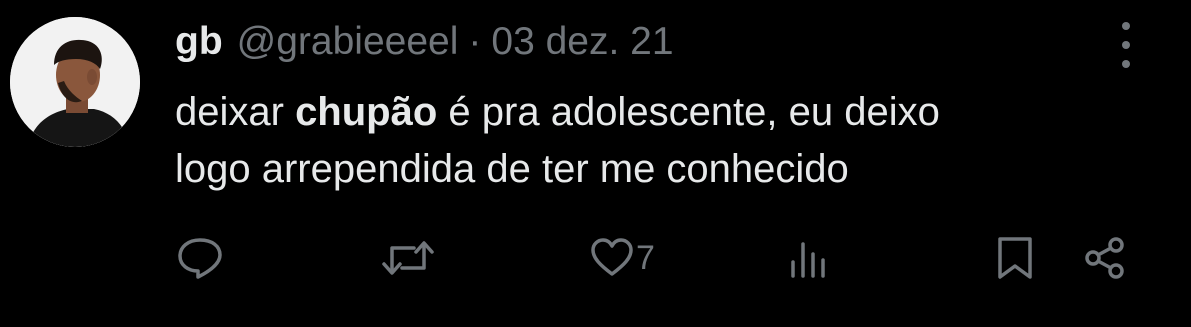 The width and height of the screenshot is (1191, 327). Describe the element at coordinates (348, 42) in the screenshot. I see `user-handle: @grabieeeel` at that location.